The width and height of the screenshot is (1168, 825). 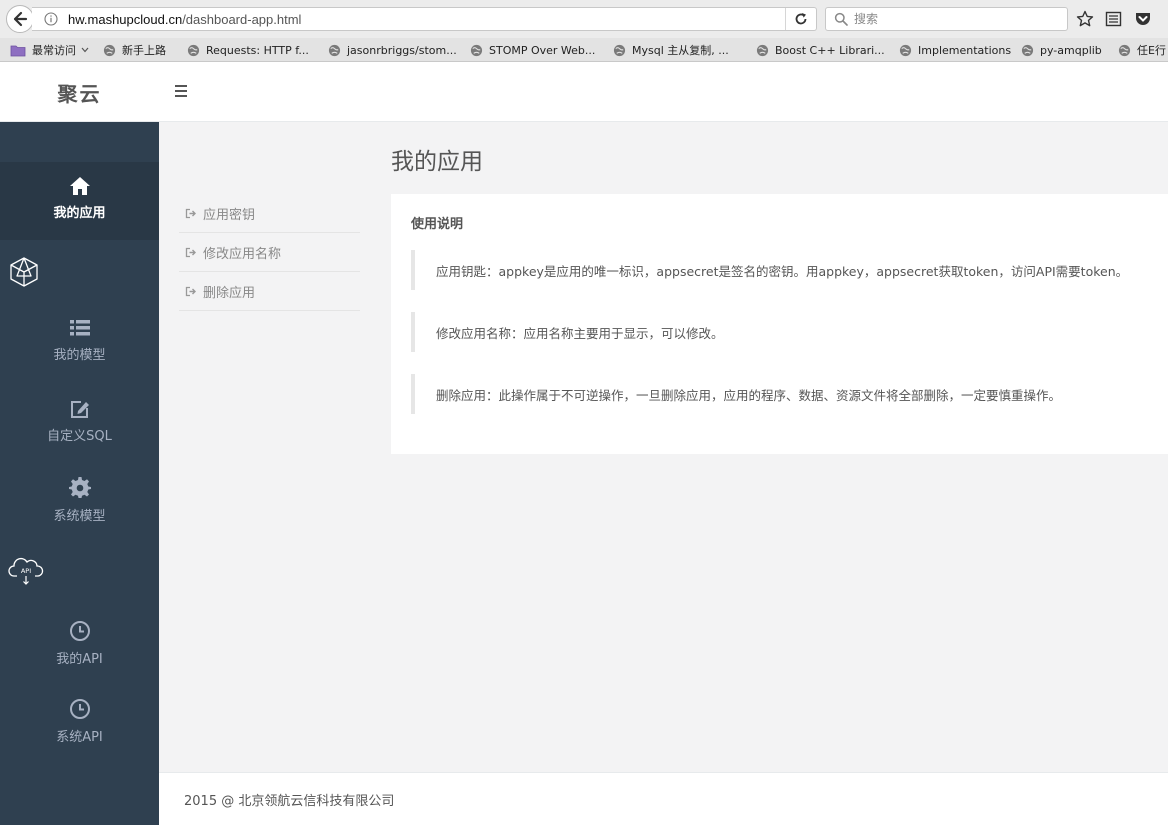 I want to click on sidebar-item-label: 系统API, so click(x=79, y=737).